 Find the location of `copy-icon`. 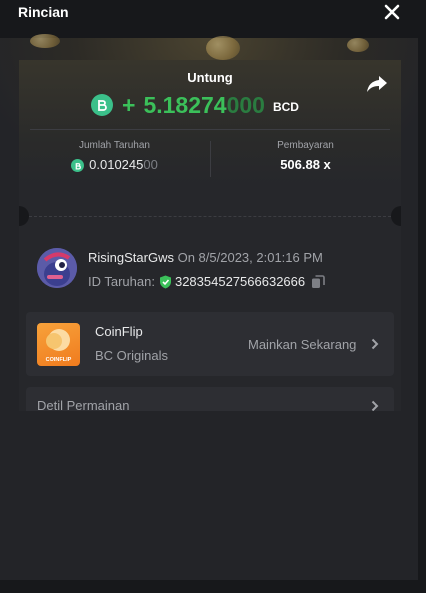

copy-icon is located at coordinates (318, 281).